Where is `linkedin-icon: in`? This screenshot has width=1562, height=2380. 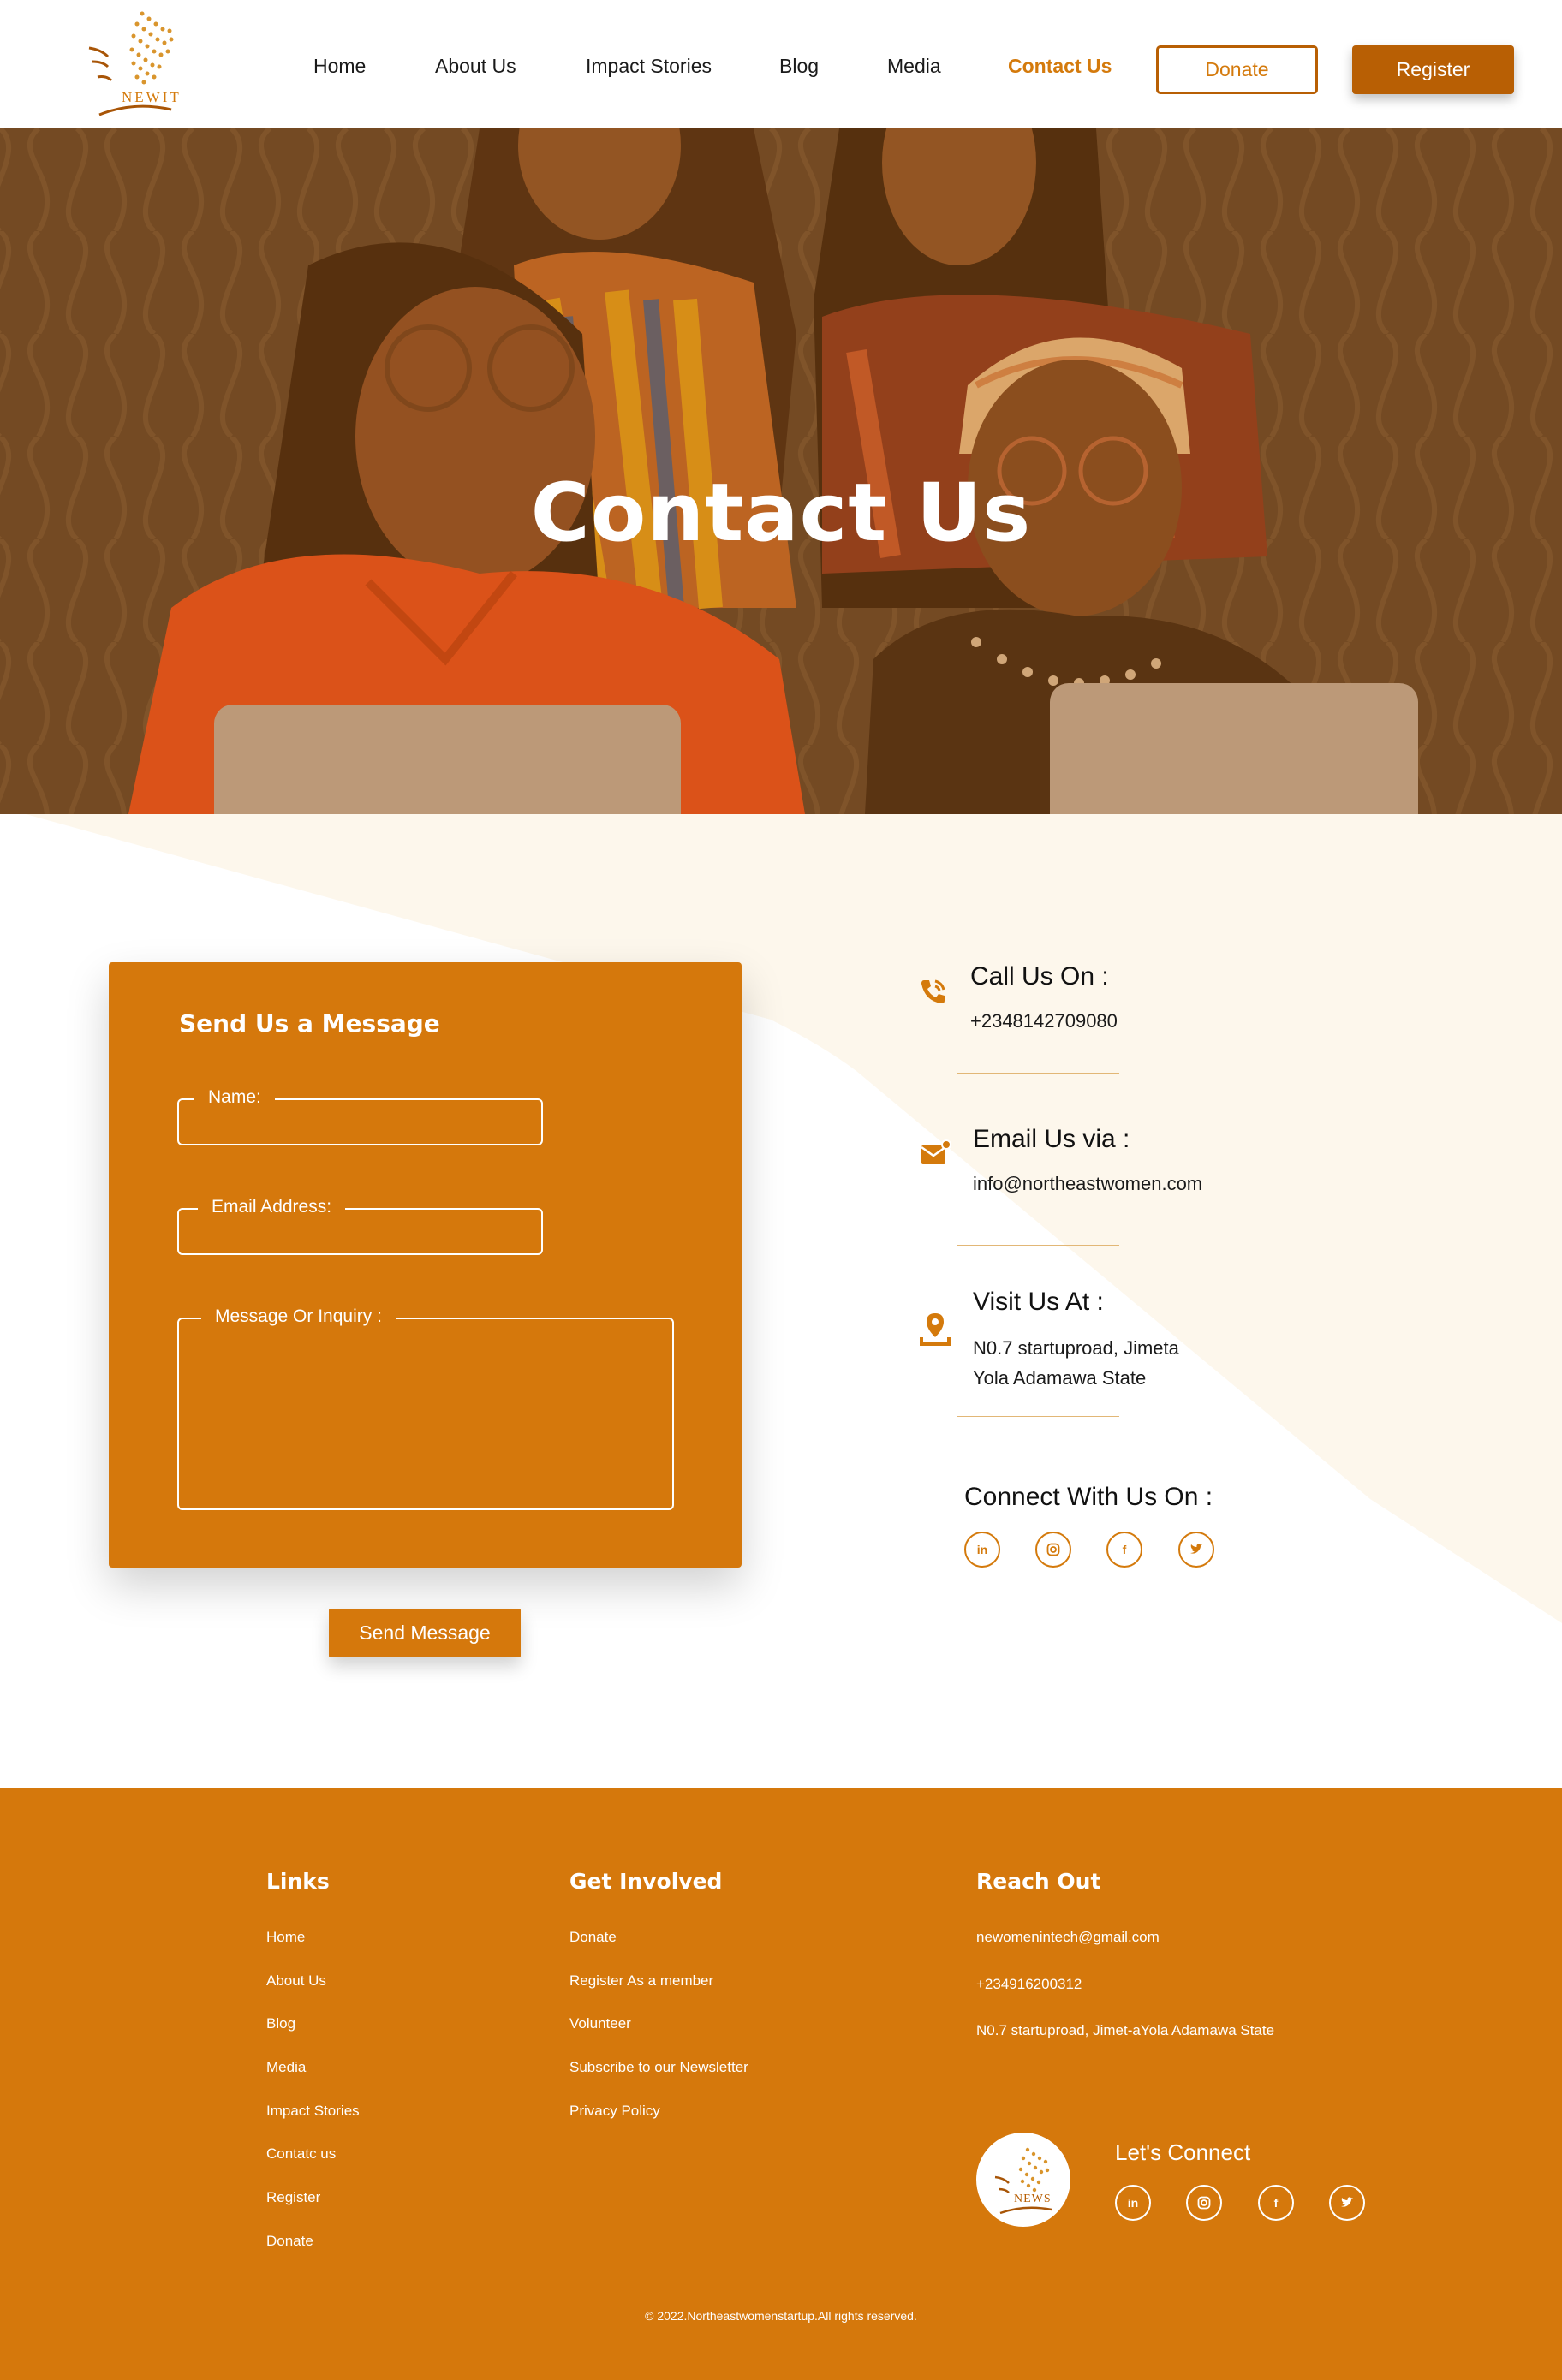
linkedin-icon: in is located at coordinates (982, 1550).